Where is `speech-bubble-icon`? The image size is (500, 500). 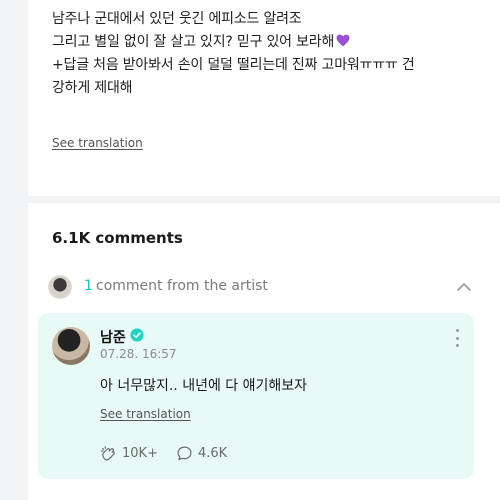
speech-bubble-icon is located at coordinates (184, 453).